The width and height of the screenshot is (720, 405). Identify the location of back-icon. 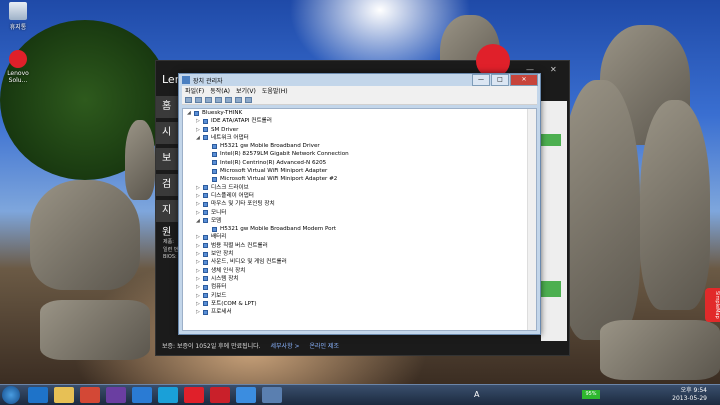
(188, 100).